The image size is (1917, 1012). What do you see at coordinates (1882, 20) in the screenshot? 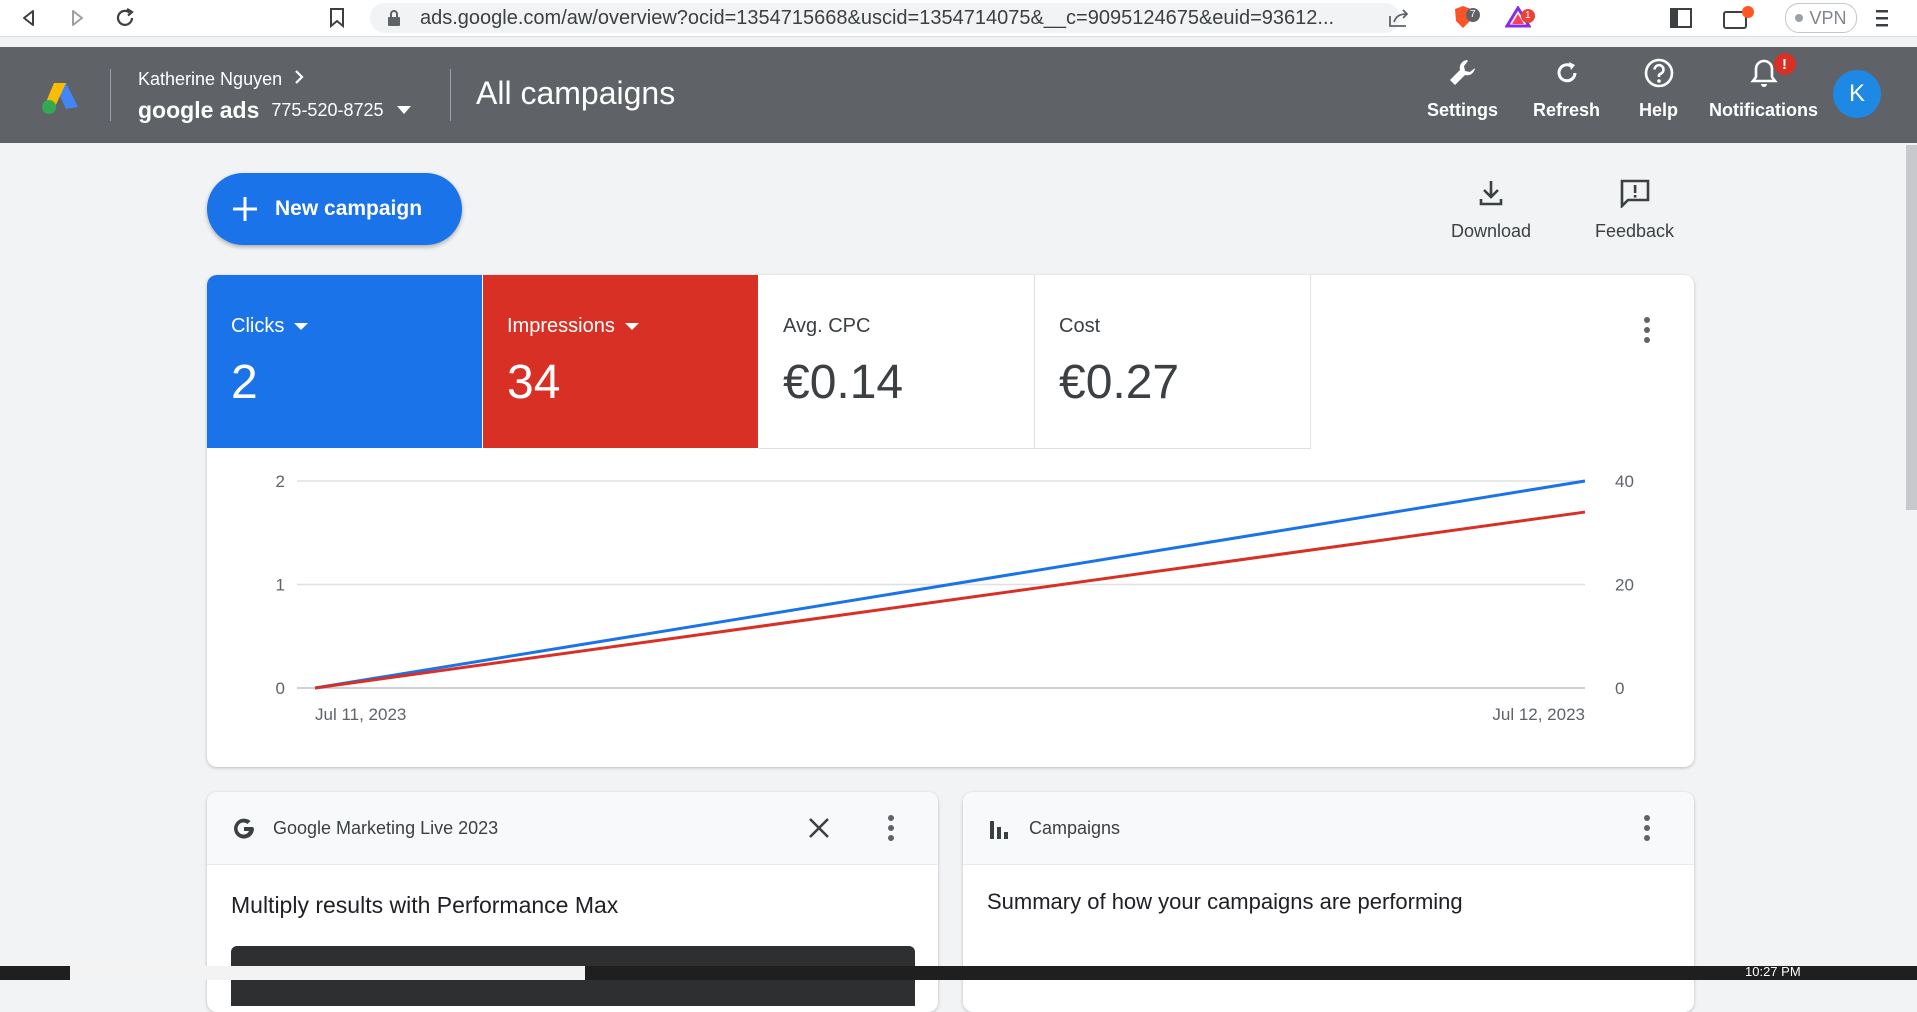
I see `menu-icon` at bounding box center [1882, 20].